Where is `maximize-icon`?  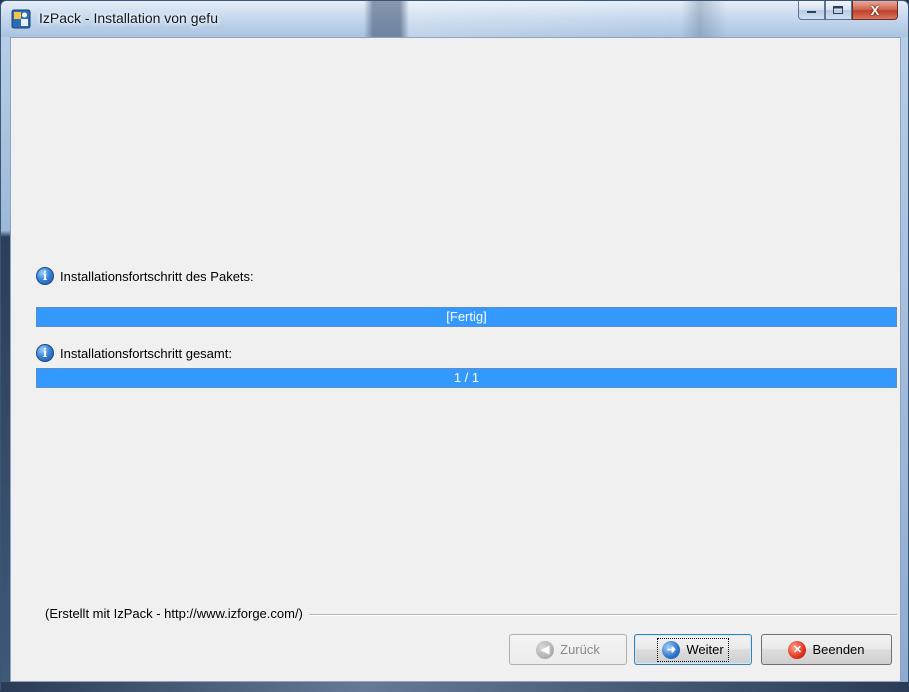
maximize-icon is located at coordinates (838, 9).